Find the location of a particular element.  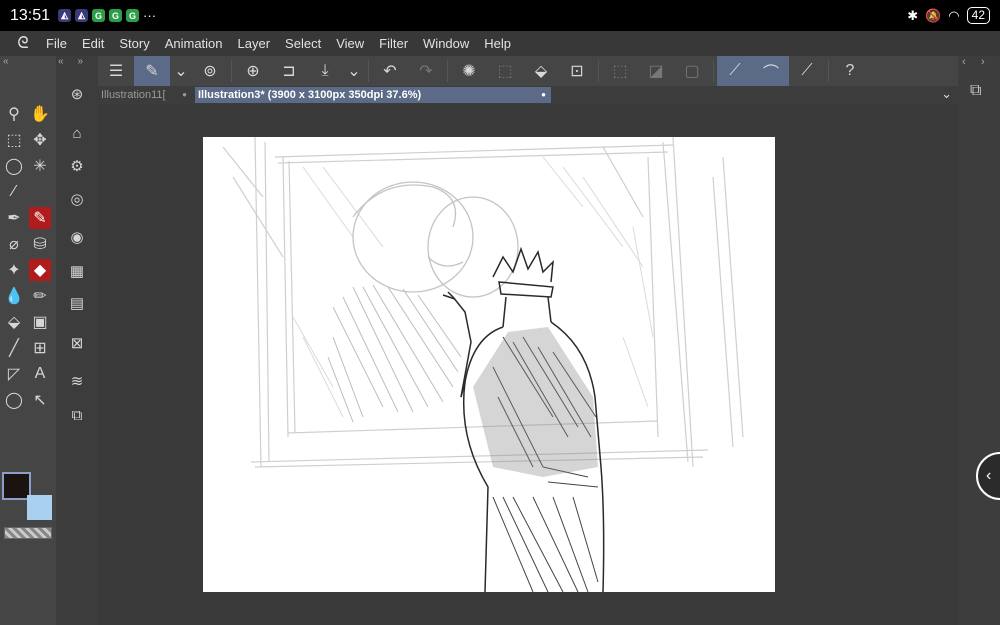

menu-layer: Layer is located at coordinates (254, 43).